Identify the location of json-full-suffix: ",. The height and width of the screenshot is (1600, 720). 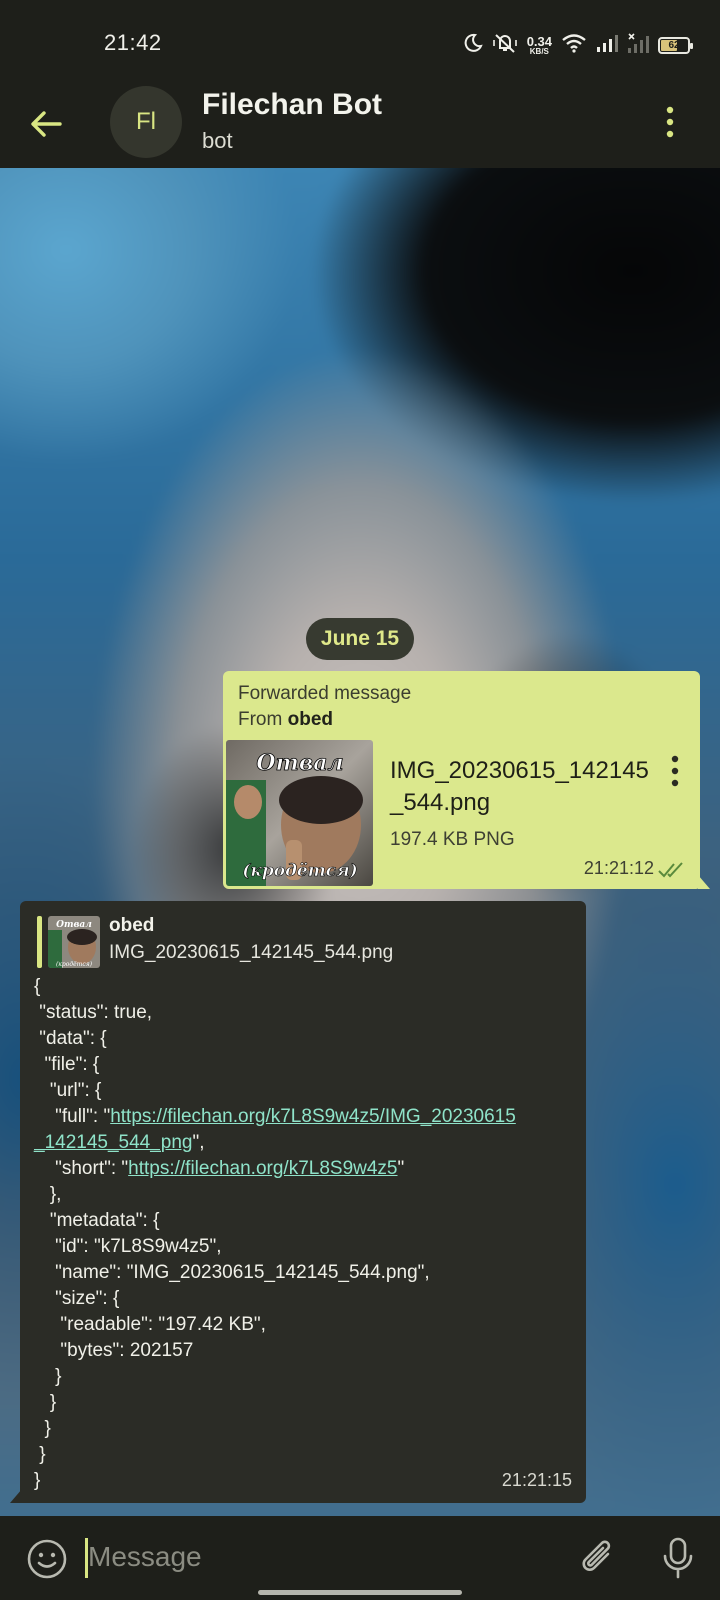
(198, 1142).